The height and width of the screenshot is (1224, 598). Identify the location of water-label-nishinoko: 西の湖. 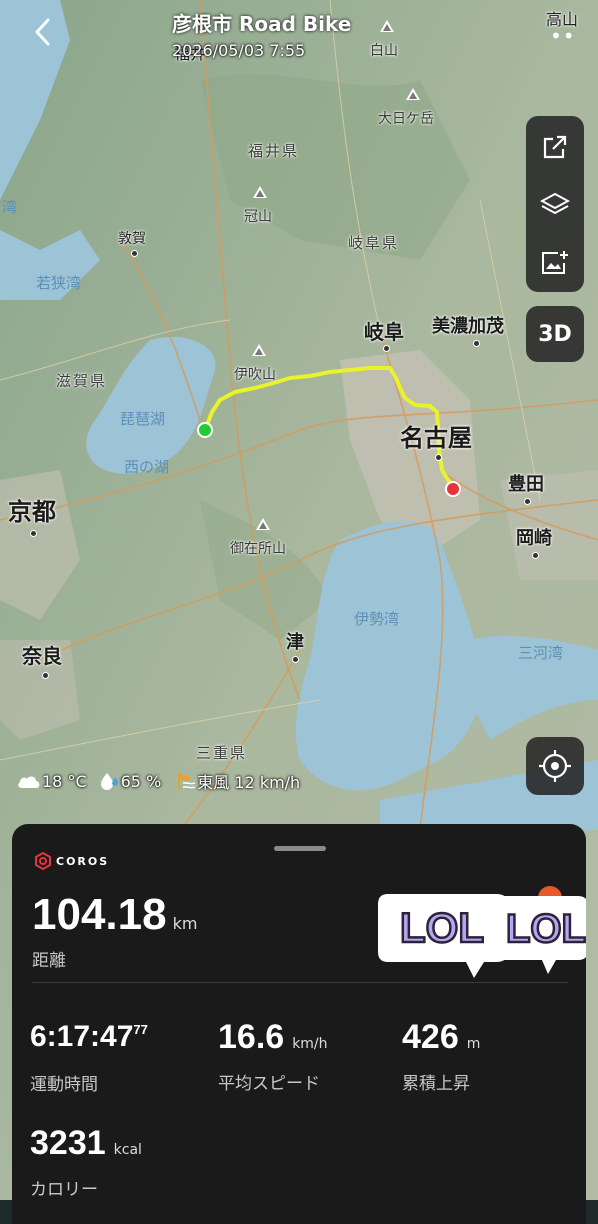
(147, 467).